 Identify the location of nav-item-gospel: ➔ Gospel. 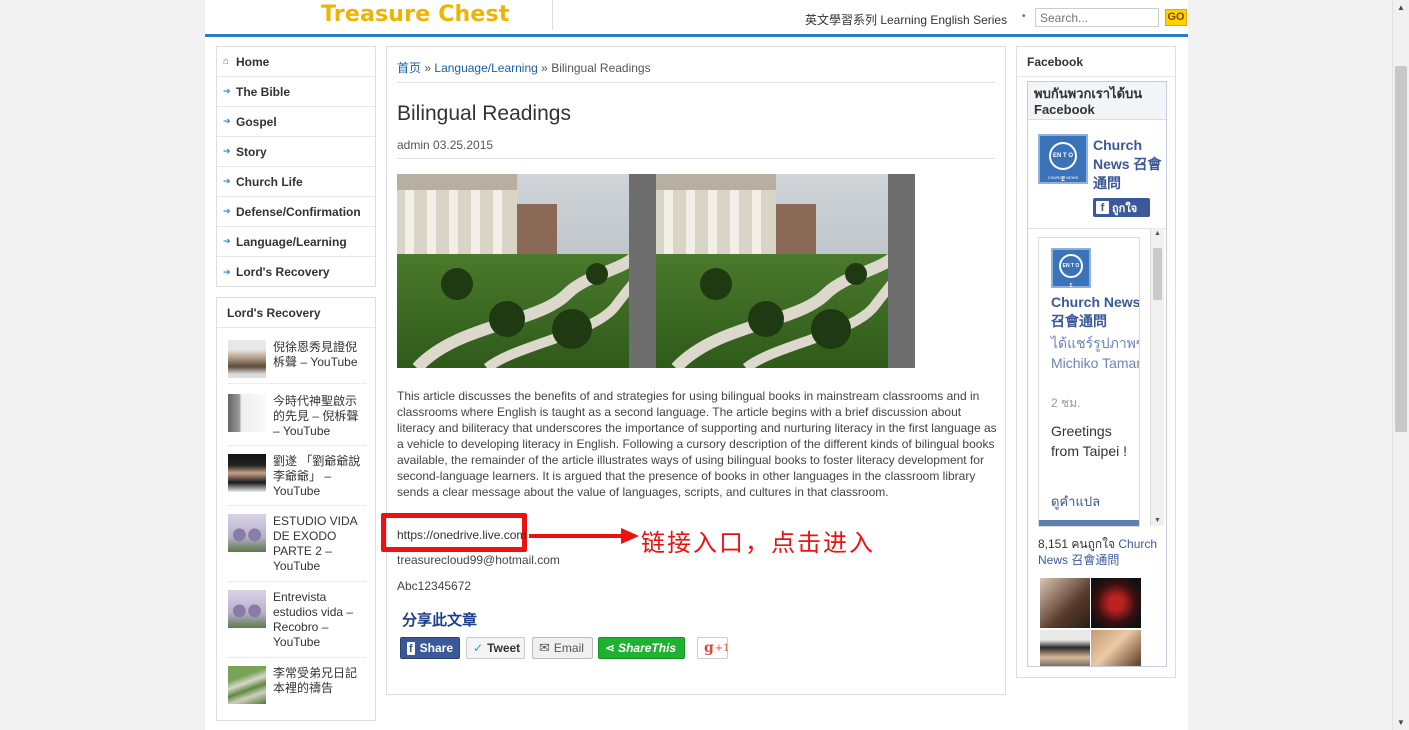
(296, 122).